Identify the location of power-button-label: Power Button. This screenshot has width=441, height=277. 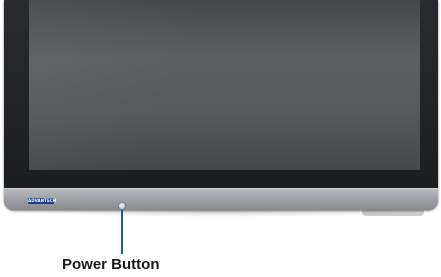
(111, 264).